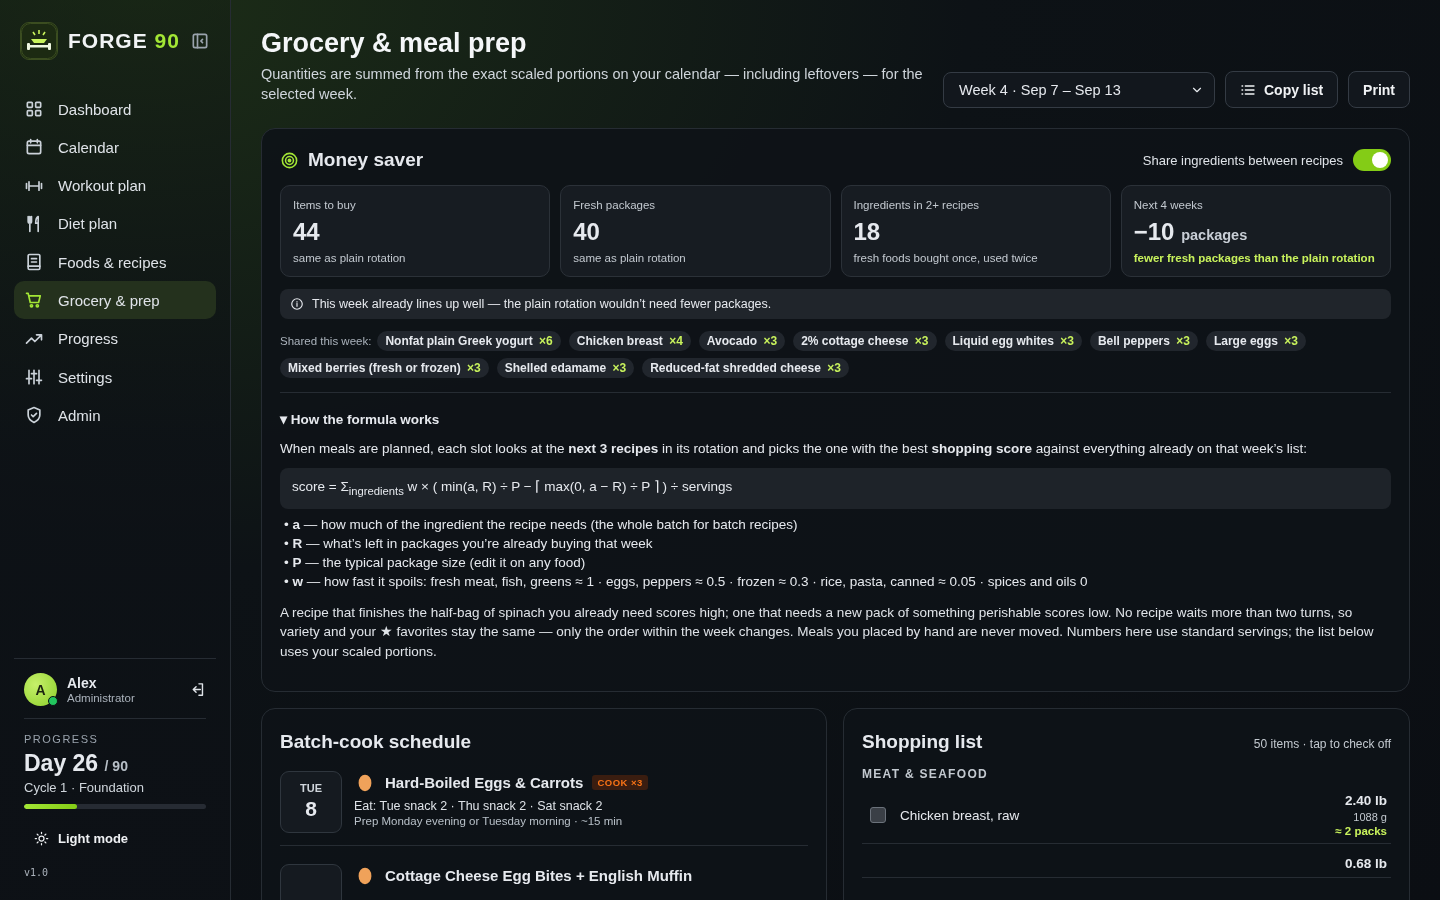 The width and height of the screenshot is (1440, 900). Describe the element at coordinates (366, 160) in the screenshot. I see `section-title: Money saver` at that location.